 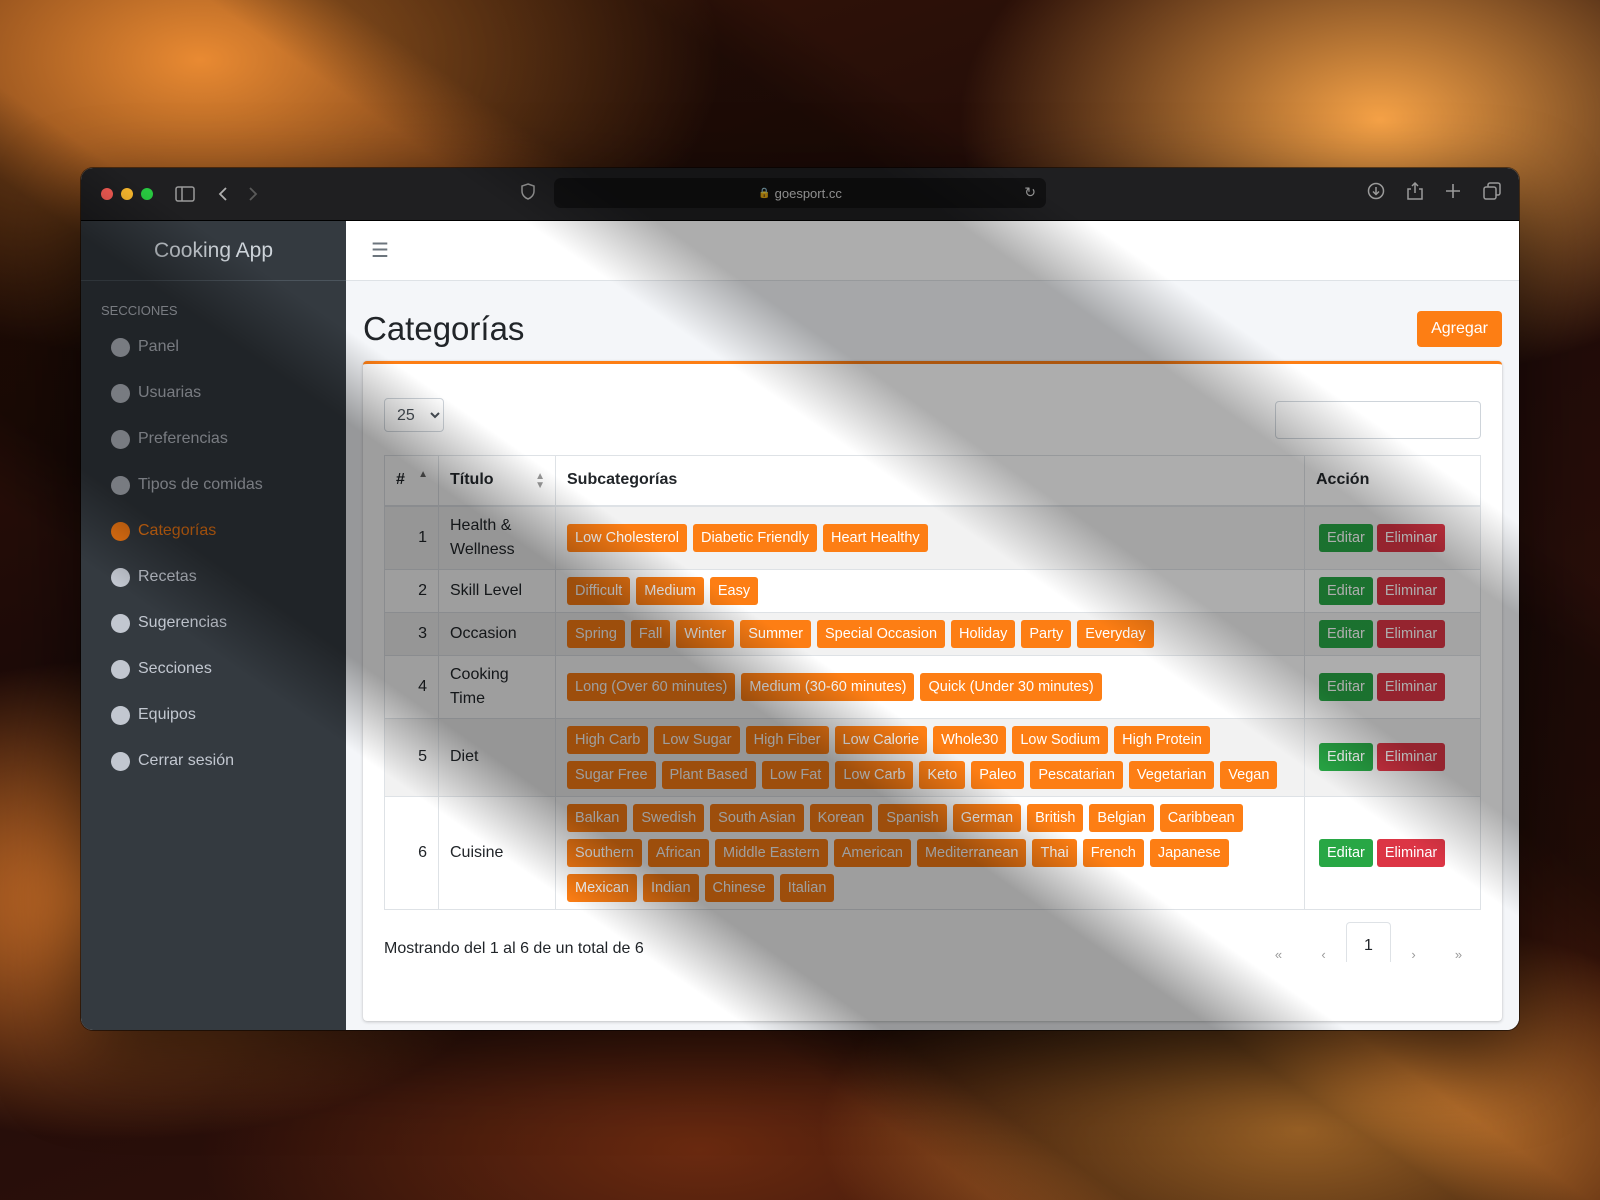 What do you see at coordinates (213, 347) in the screenshot?
I see `sidebar-item-panel: Panel` at bounding box center [213, 347].